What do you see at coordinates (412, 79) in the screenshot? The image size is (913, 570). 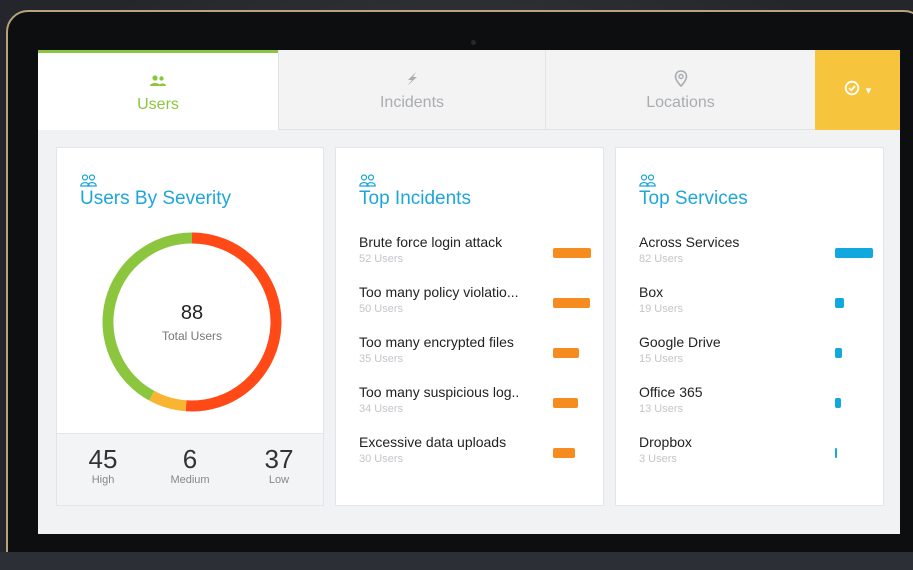 I see `bolt-icon` at bounding box center [412, 79].